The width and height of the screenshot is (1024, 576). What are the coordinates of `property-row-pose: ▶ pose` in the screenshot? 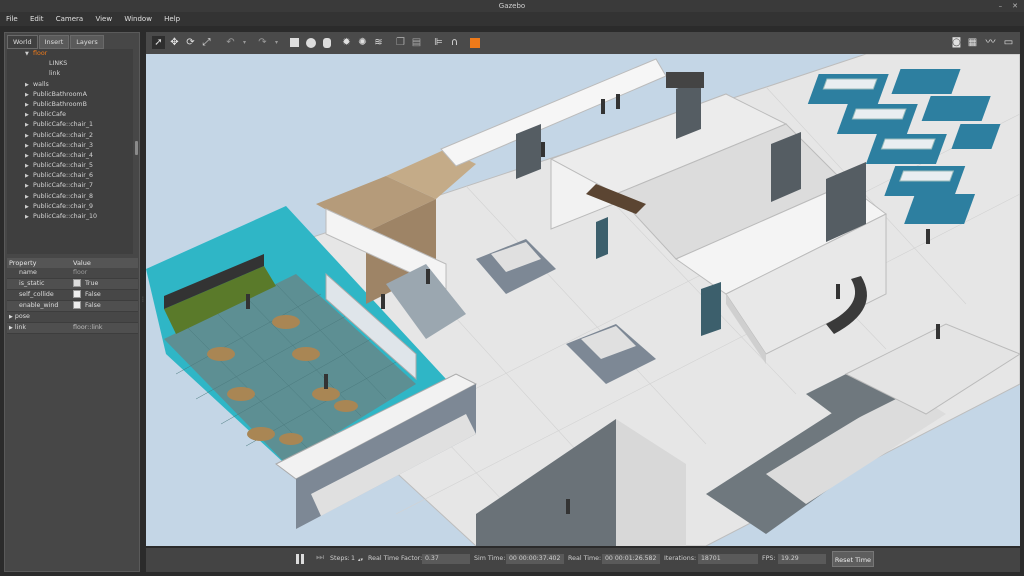 It's located at (72, 317).